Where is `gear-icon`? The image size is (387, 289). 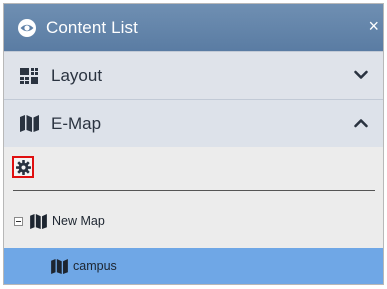
gear-icon is located at coordinates (23, 167).